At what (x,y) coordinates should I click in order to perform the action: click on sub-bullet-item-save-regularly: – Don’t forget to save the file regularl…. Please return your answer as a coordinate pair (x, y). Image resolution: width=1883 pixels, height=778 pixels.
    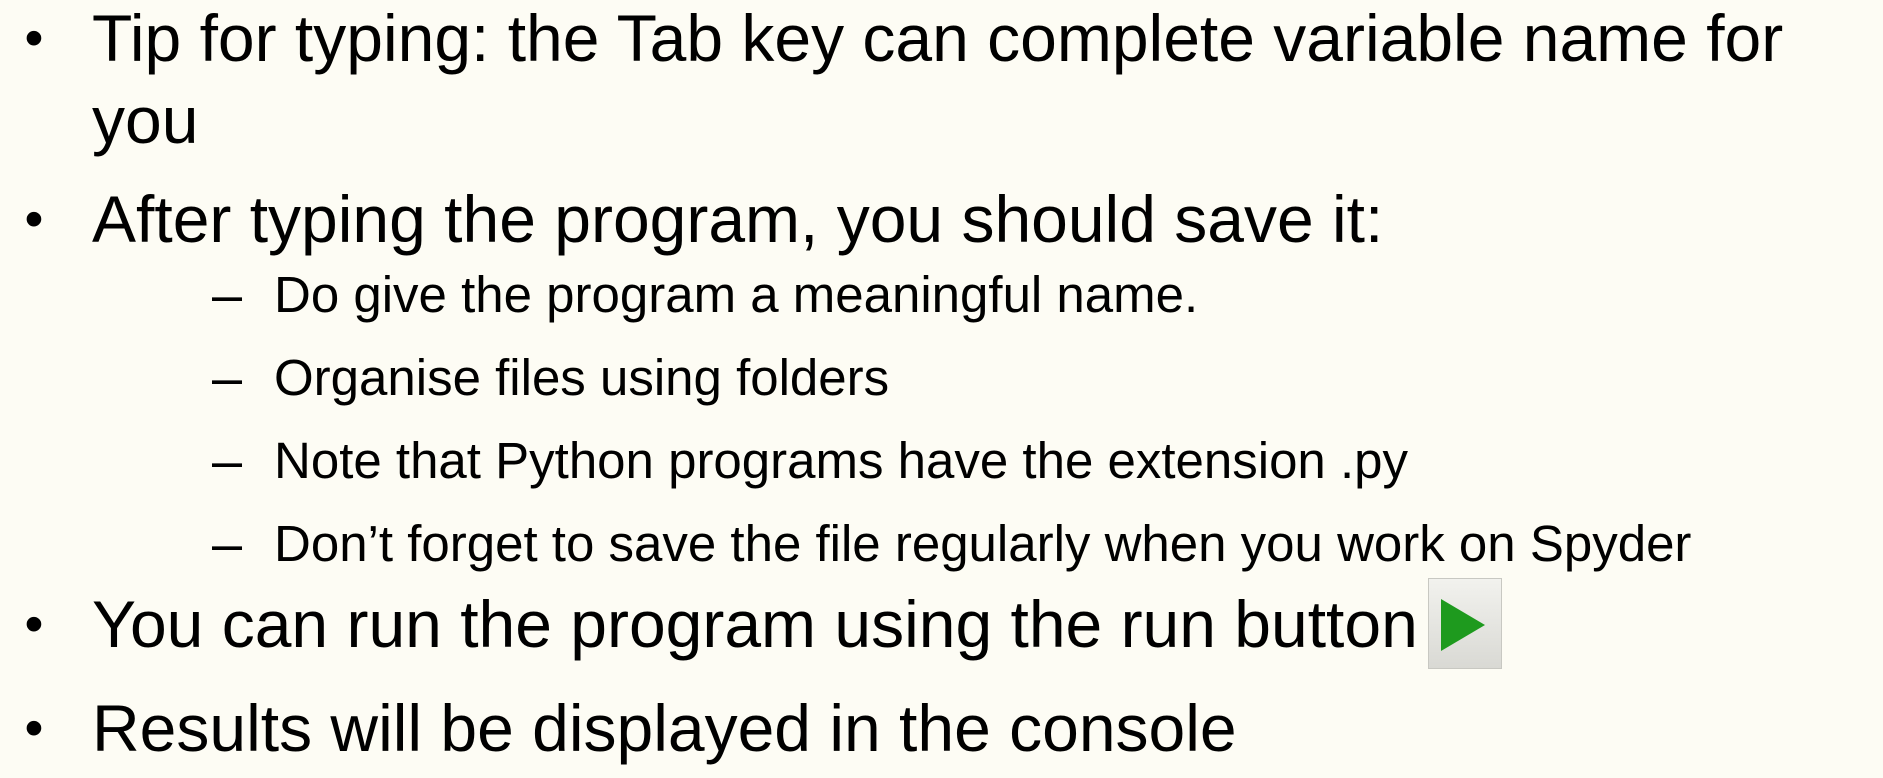
    Looking at the image, I should click on (987, 544).